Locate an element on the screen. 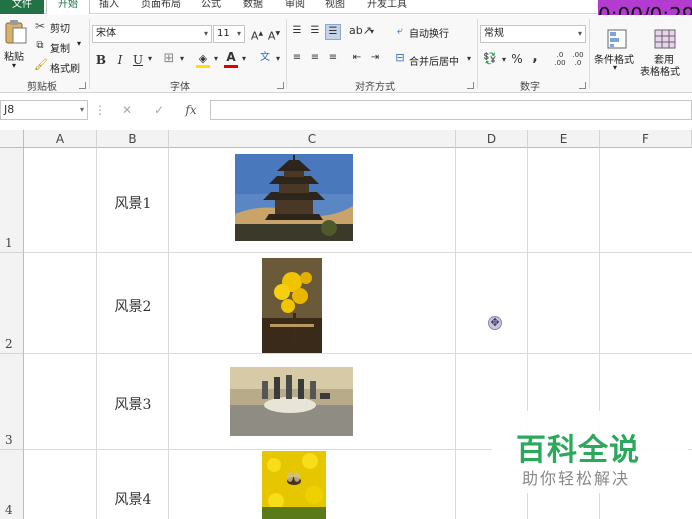 This screenshot has width=692, height=519. align-left-icon: ≡ is located at coordinates (297, 58).